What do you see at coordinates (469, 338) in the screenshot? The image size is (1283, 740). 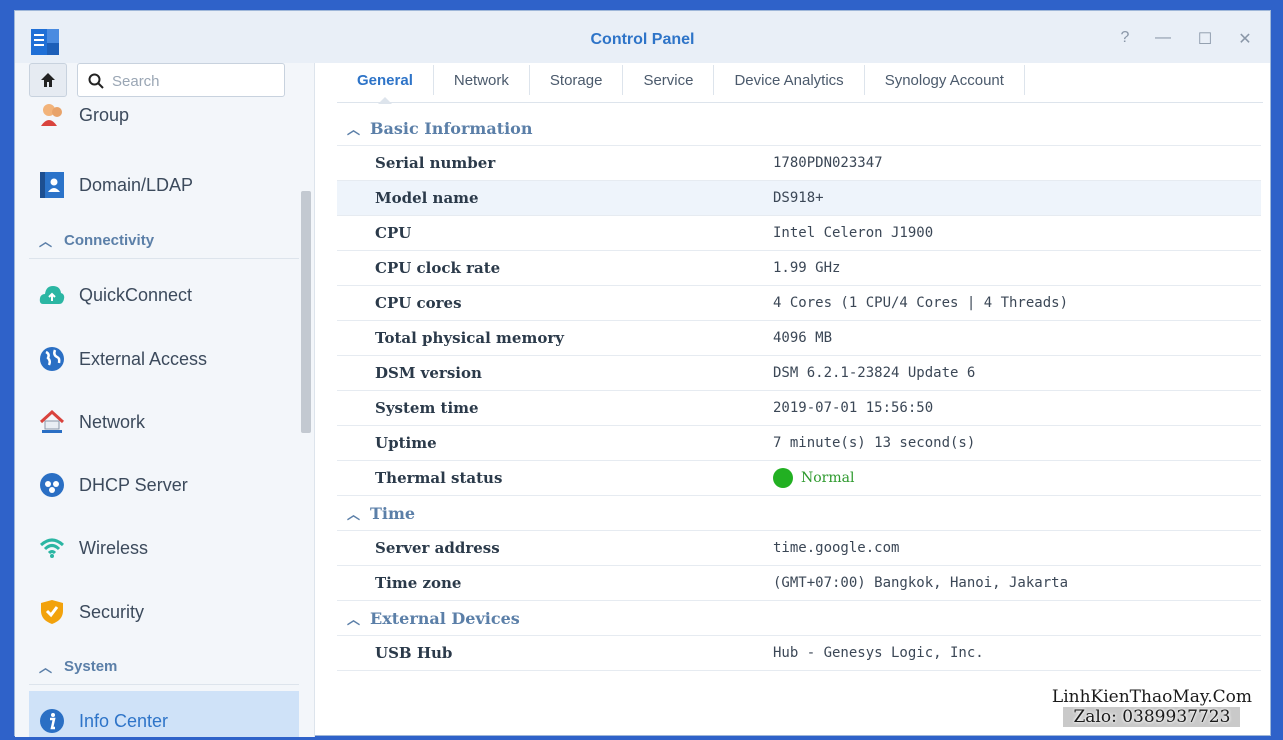 I see `row-label: Total physical memory` at bounding box center [469, 338].